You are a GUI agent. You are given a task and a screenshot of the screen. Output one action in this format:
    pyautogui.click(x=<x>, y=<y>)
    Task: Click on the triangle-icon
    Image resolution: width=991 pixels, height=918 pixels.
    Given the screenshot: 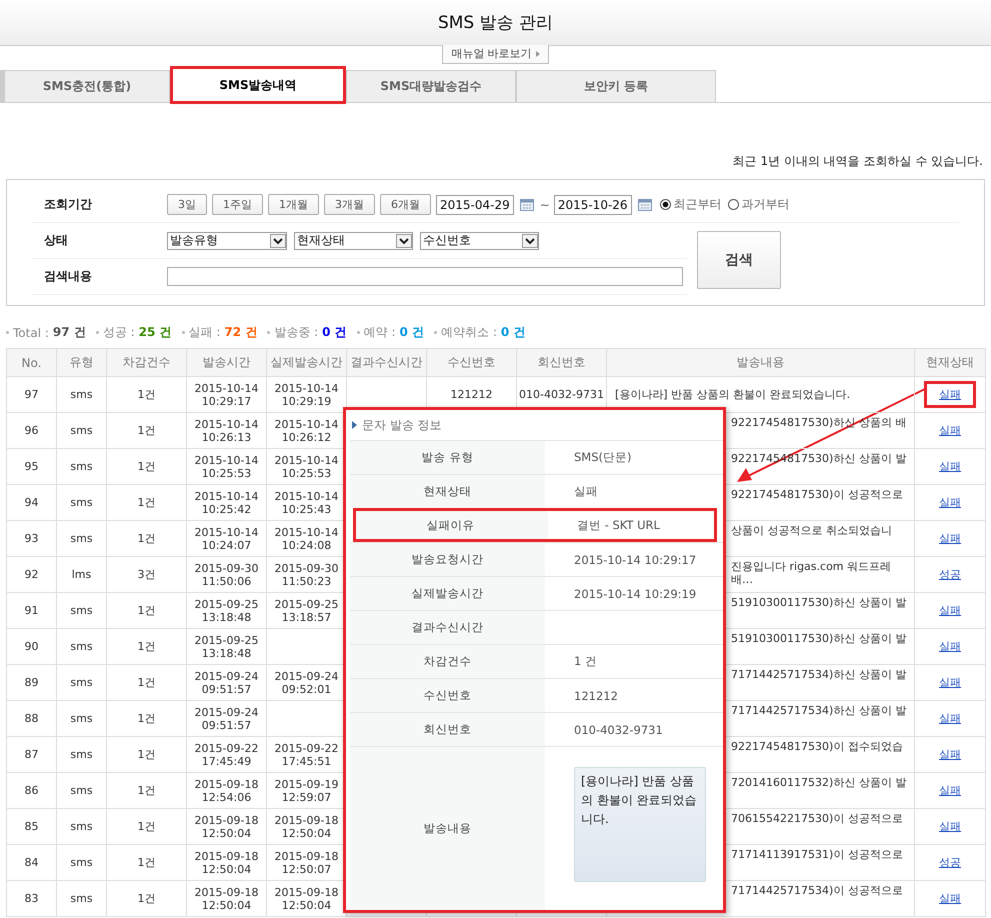 What is the action you would take?
    pyautogui.click(x=354, y=425)
    